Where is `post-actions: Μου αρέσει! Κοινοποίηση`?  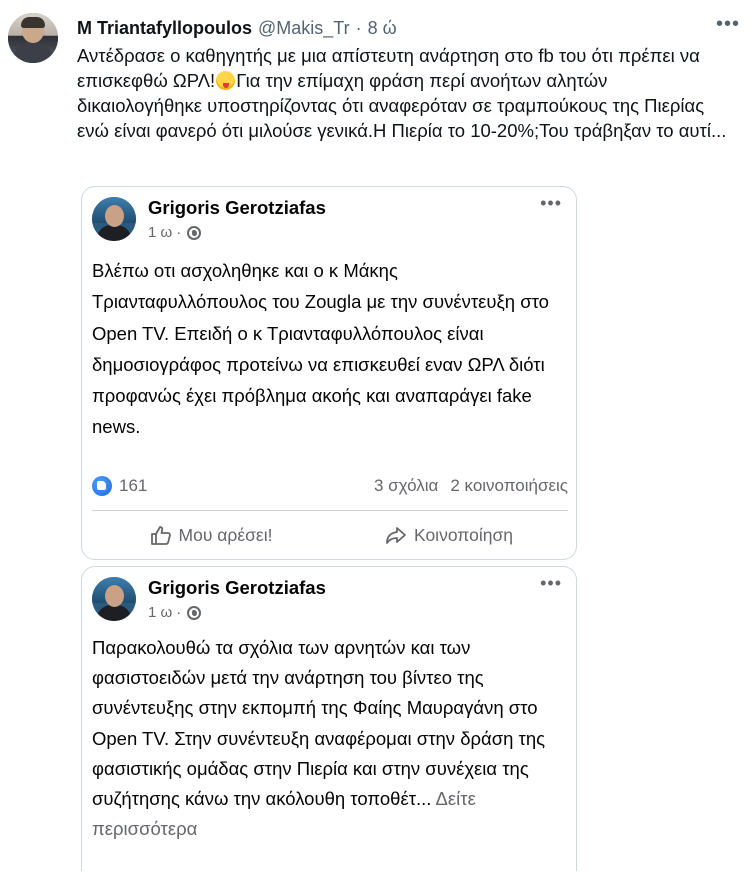 post-actions: Μου αρέσει! Κοινοποίηση is located at coordinates (330, 535).